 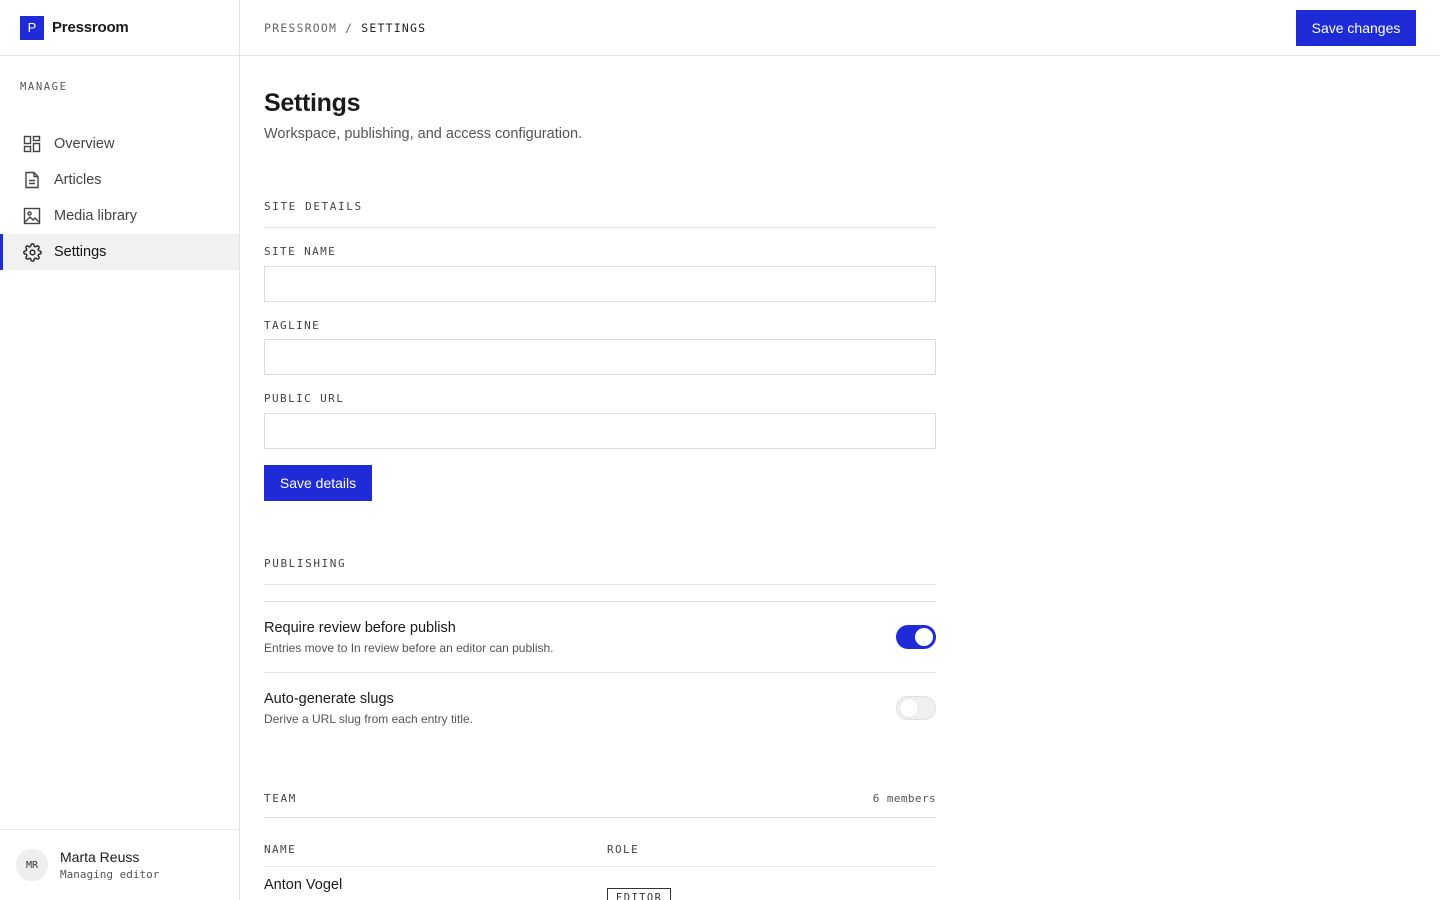 What do you see at coordinates (623, 849) in the screenshot?
I see `column-header-role: ROLE` at bounding box center [623, 849].